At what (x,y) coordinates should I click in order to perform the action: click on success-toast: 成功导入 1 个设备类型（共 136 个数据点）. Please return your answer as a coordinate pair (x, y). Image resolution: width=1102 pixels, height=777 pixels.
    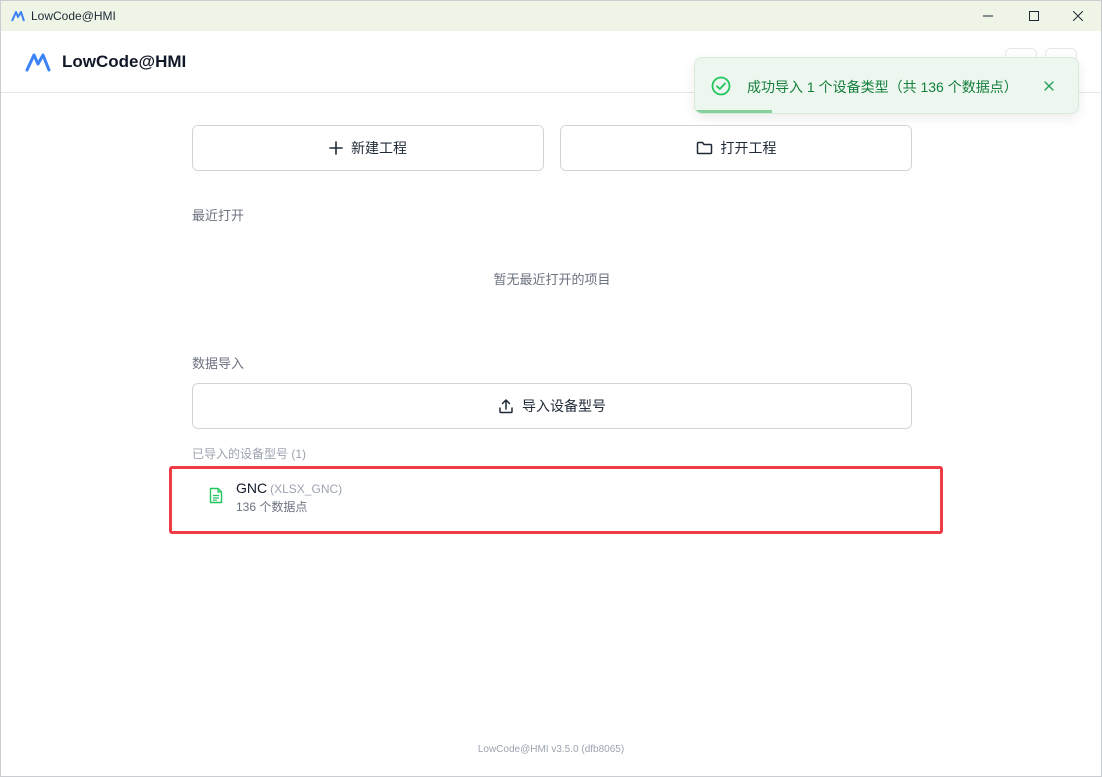
    Looking at the image, I should click on (886, 85).